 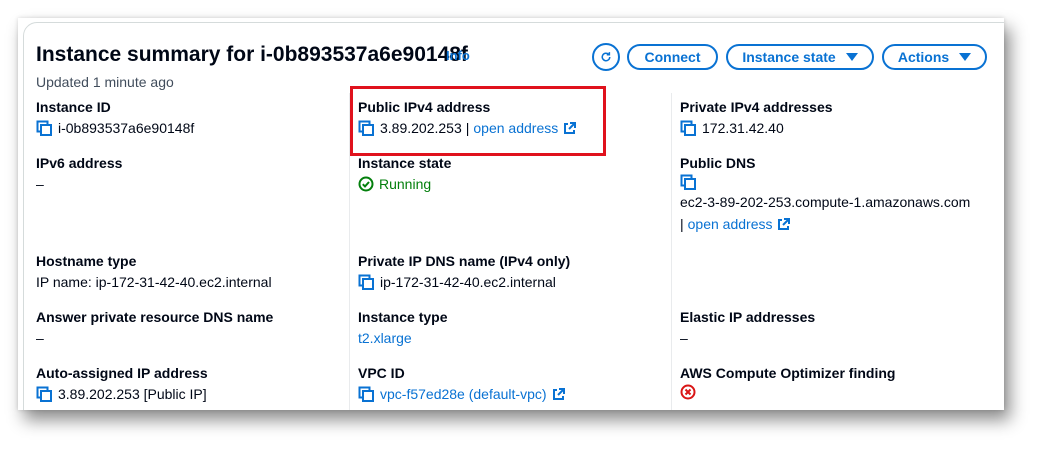 I want to click on status-running: Running, so click(x=405, y=184).